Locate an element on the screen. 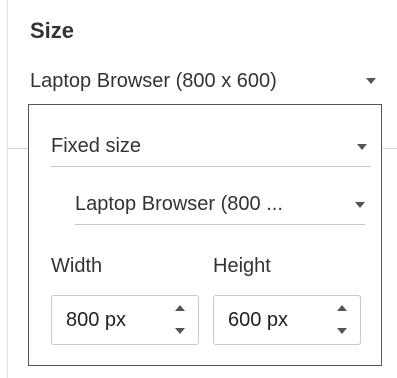 This screenshot has height=378, width=397. height-stepper: 600 px is located at coordinates (287, 320).